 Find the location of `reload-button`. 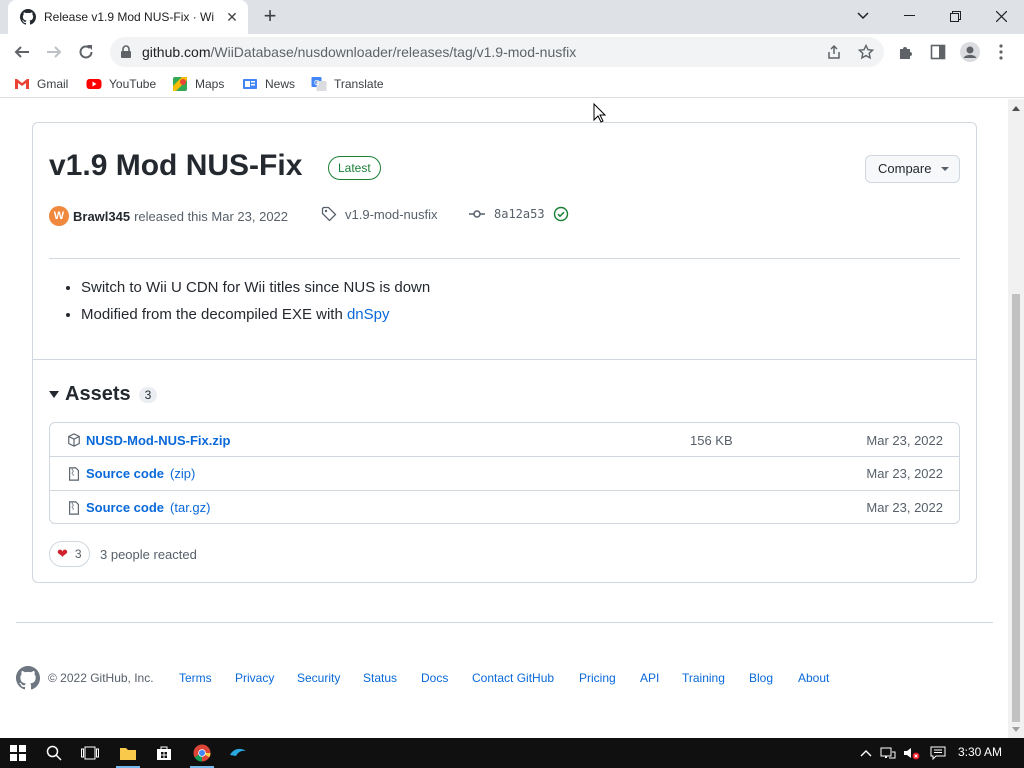

reload-button is located at coordinates (86, 52).